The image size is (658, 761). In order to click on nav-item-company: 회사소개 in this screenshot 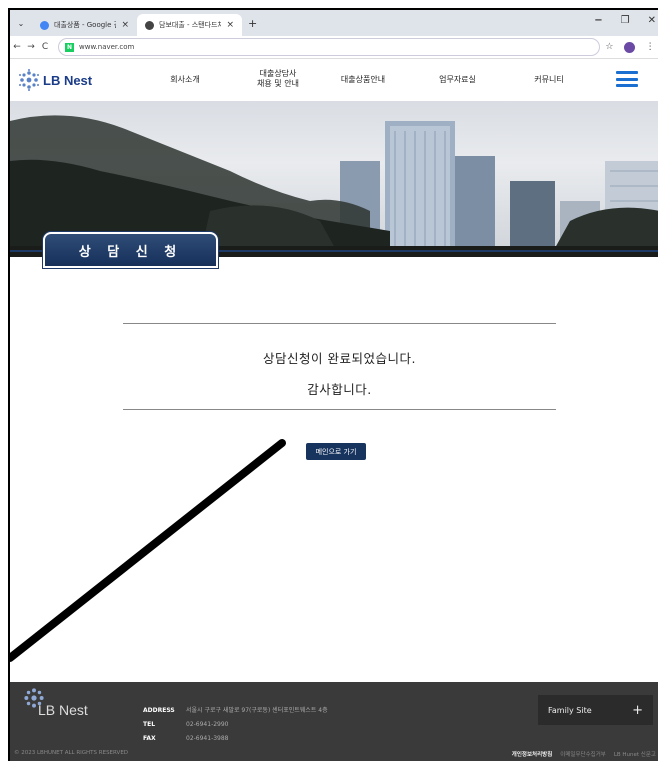, I will do `click(185, 80)`.